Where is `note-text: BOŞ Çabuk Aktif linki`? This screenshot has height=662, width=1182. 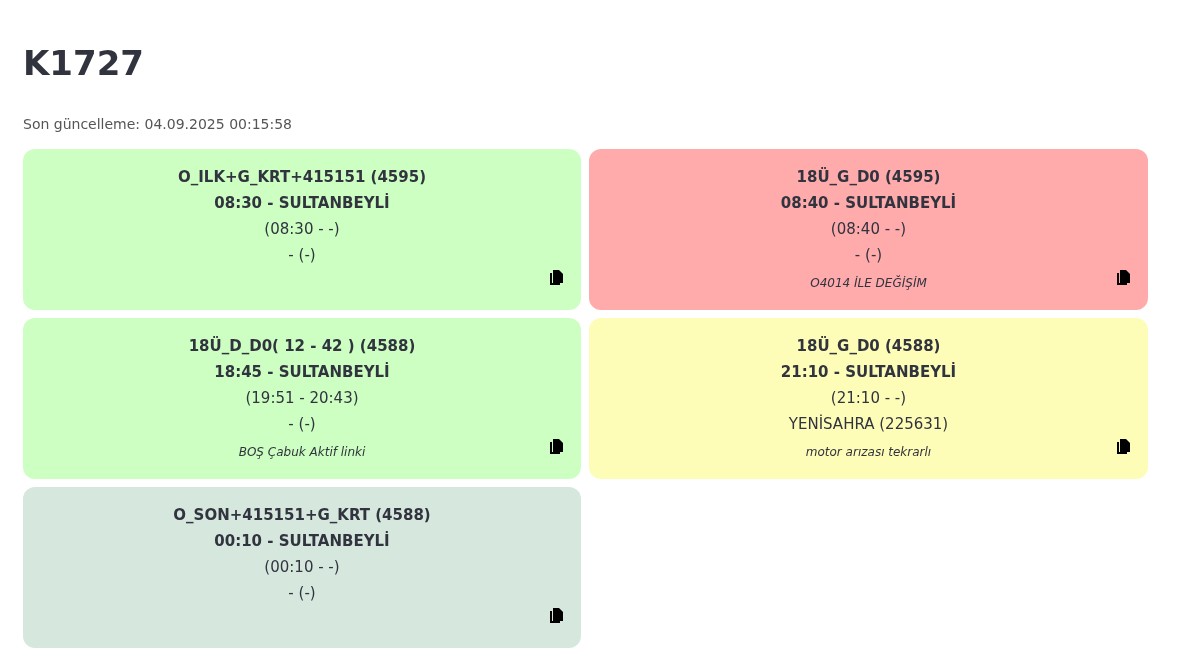 note-text: BOŞ Çabuk Aktif linki is located at coordinates (302, 452).